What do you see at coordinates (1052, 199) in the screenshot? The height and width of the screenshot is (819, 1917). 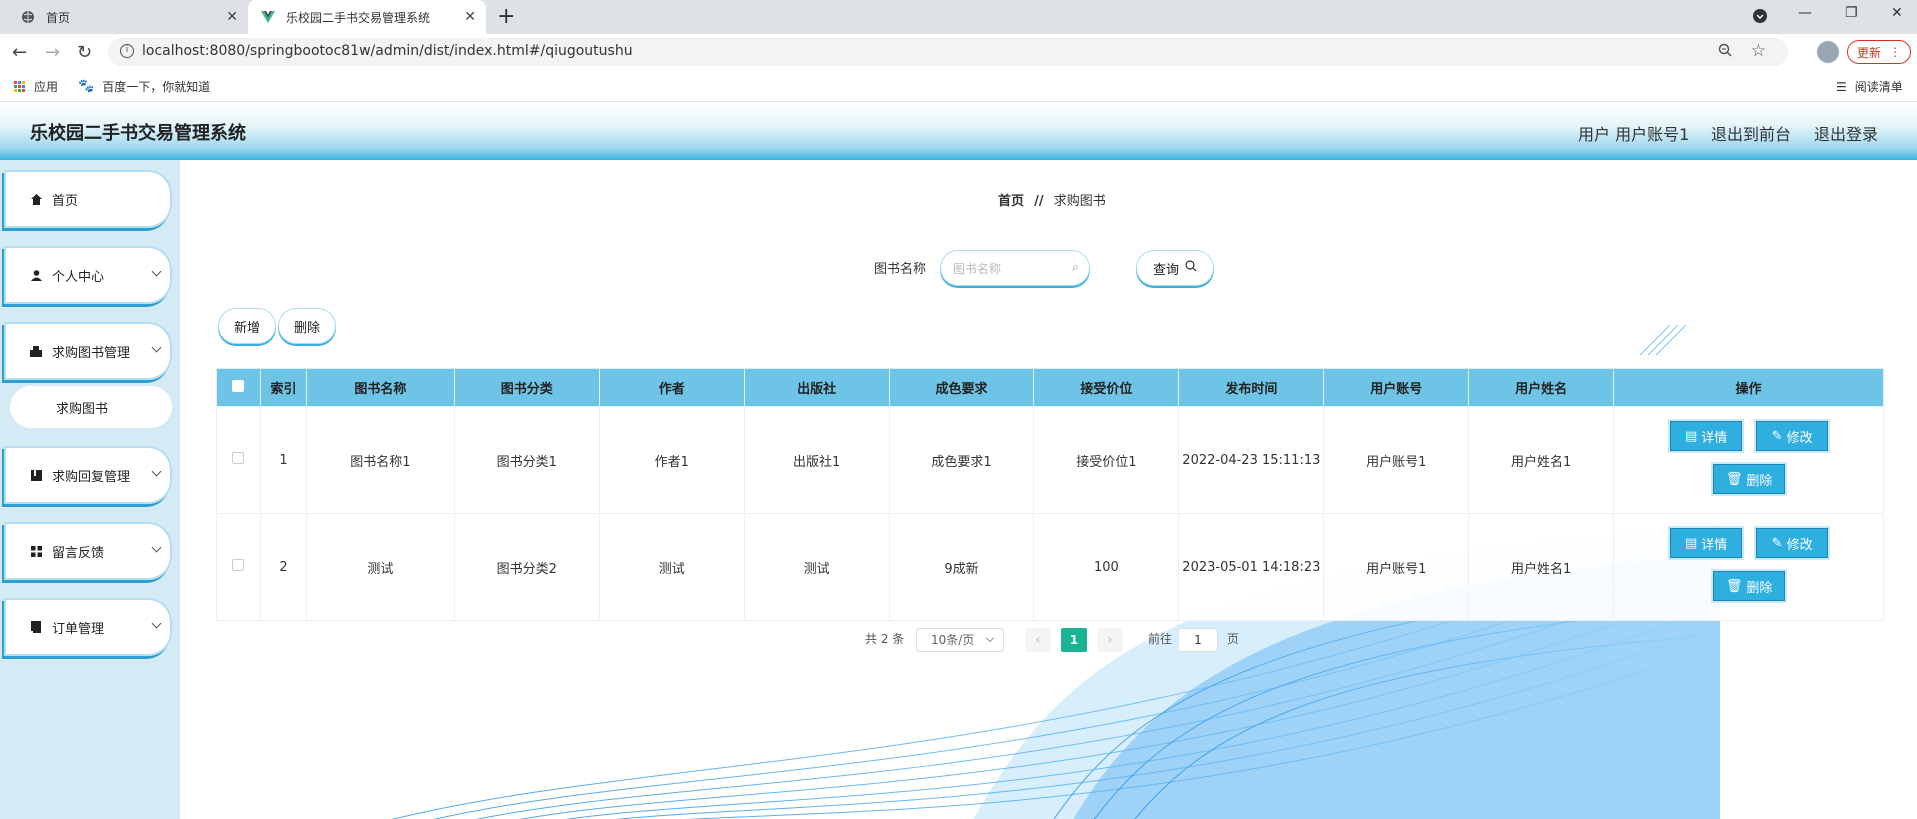 I see `breadcrumb: 首页 // 求购图书` at bounding box center [1052, 199].